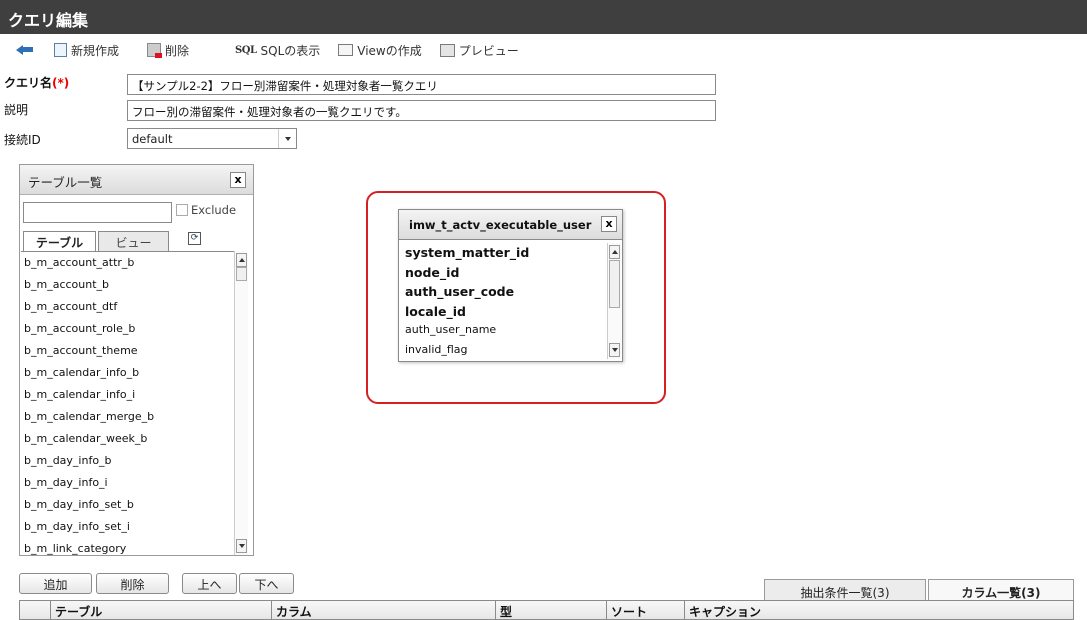  I want to click on list-item: b_m_calendar_info_b, so click(127, 373).